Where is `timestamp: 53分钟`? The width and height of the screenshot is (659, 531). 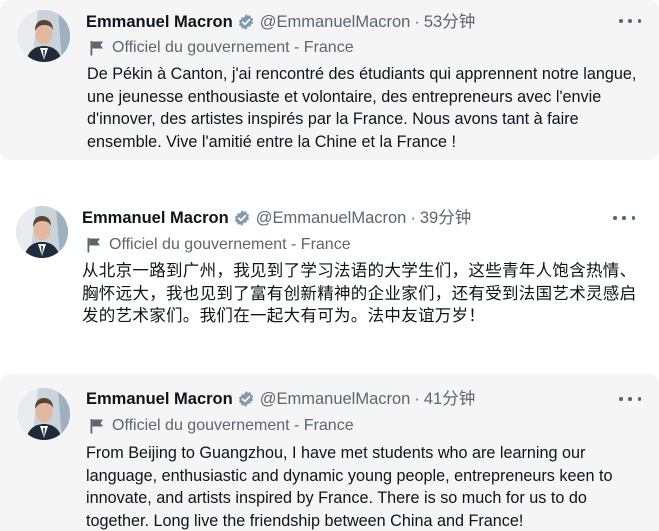
timestamp: 53分钟 is located at coordinates (449, 22).